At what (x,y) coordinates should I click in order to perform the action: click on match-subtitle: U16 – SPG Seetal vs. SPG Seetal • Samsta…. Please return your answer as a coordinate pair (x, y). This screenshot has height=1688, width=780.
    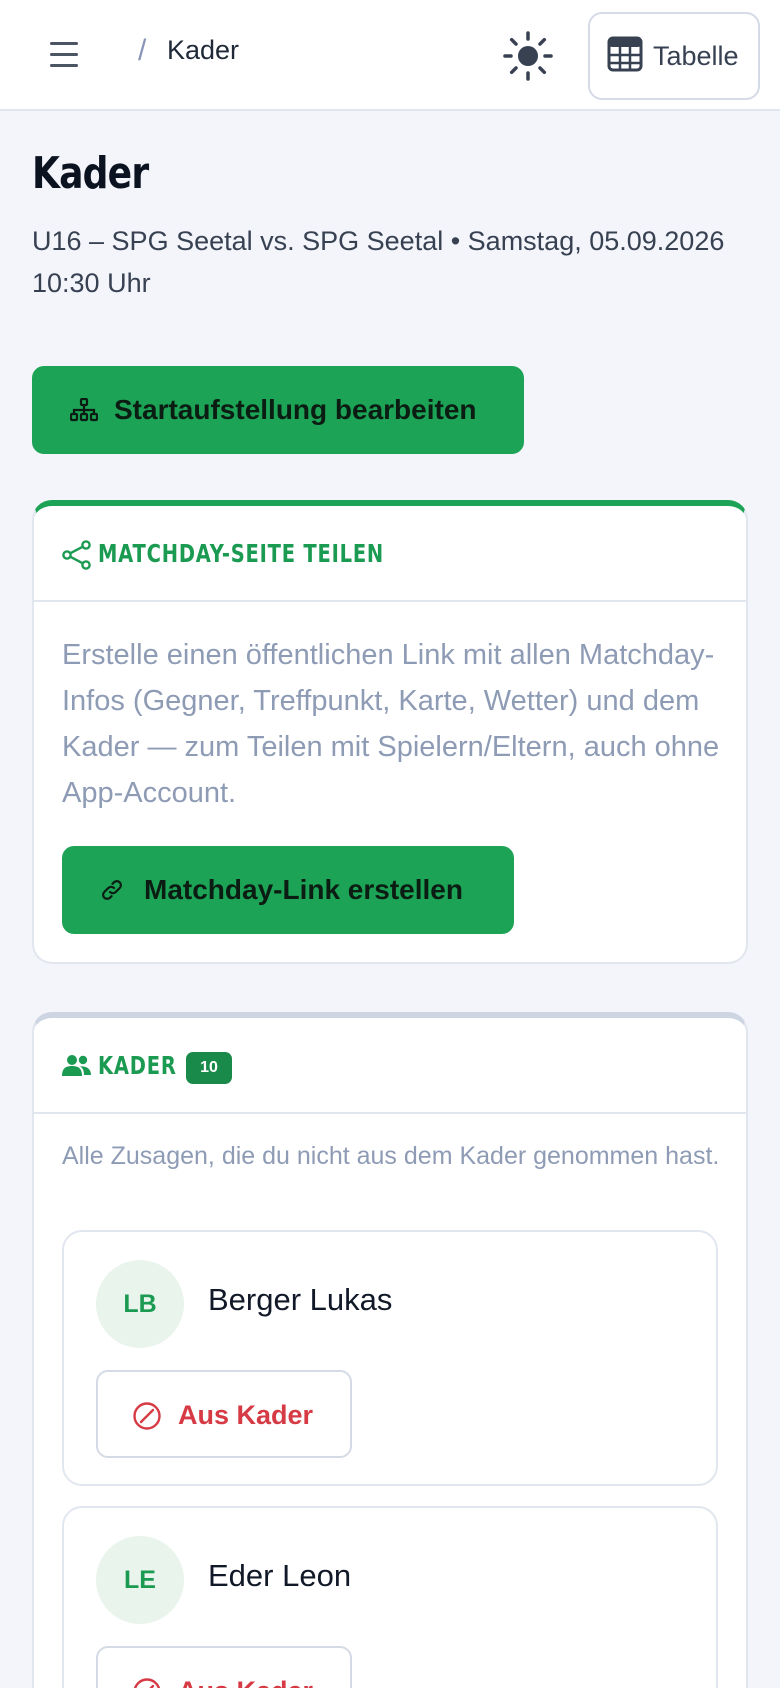
    Looking at the image, I should click on (378, 262).